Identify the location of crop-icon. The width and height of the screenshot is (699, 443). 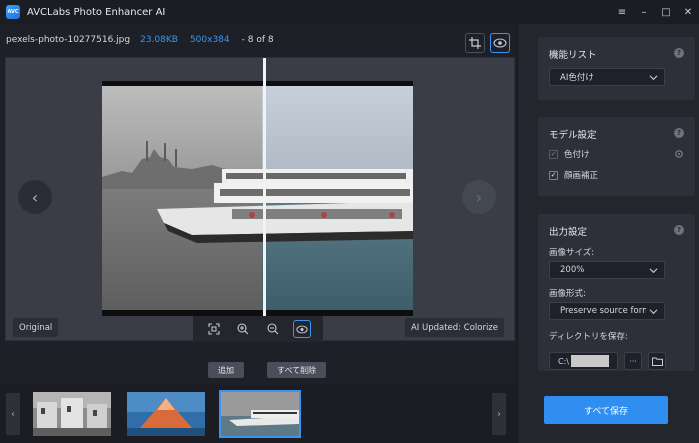
(475, 43).